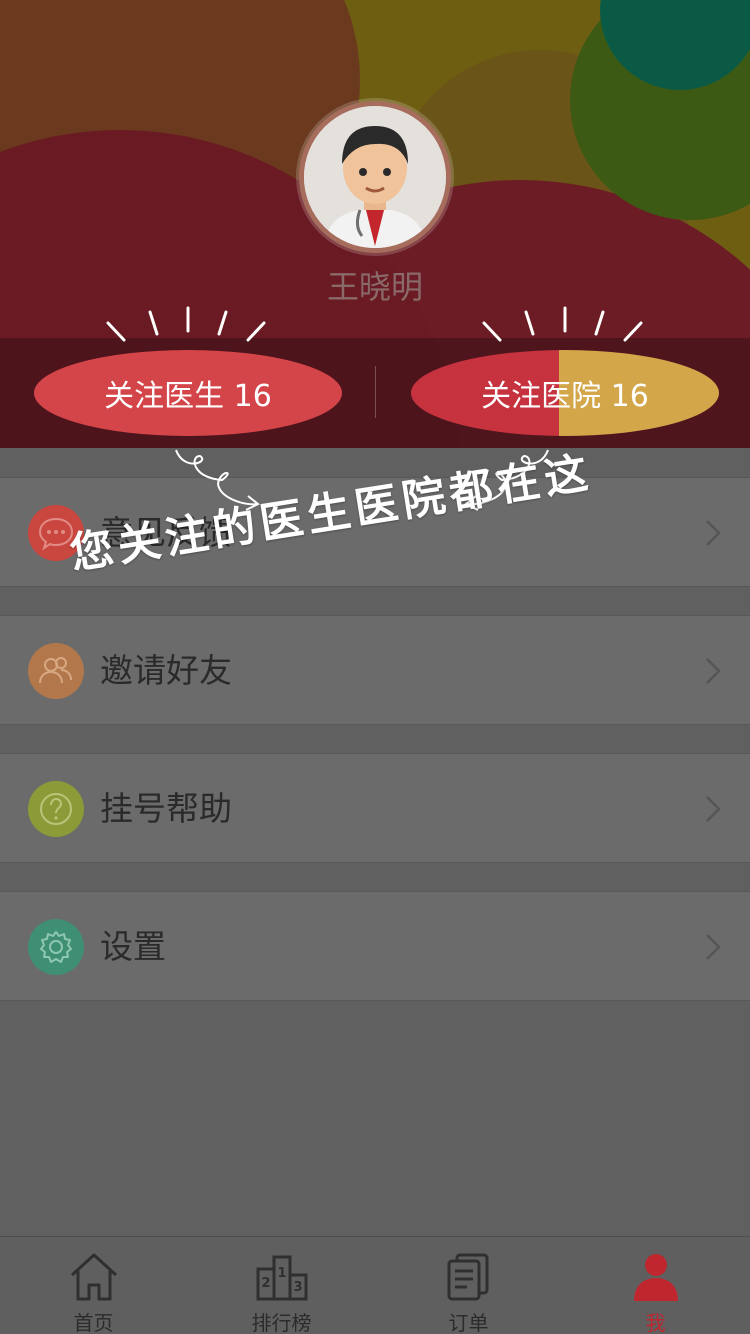 This screenshot has height=1334, width=750. I want to click on gear-icon, so click(56, 947).